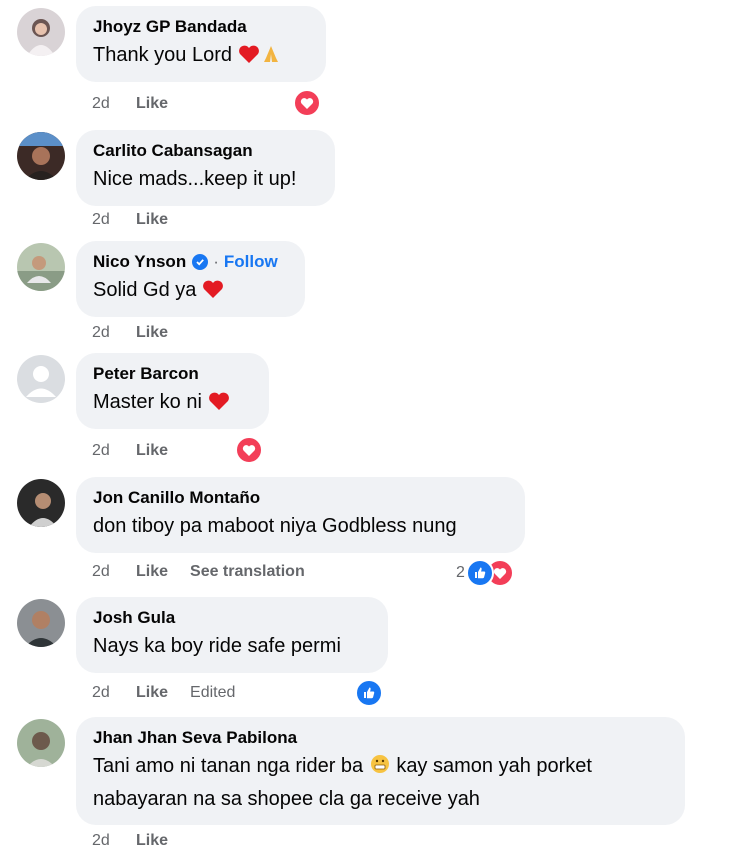 The height and width of the screenshot is (856, 750). What do you see at coordinates (195, 179) in the screenshot?
I see `comment-text: Nice mads...keep it up!` at bounding box center [195, 179].